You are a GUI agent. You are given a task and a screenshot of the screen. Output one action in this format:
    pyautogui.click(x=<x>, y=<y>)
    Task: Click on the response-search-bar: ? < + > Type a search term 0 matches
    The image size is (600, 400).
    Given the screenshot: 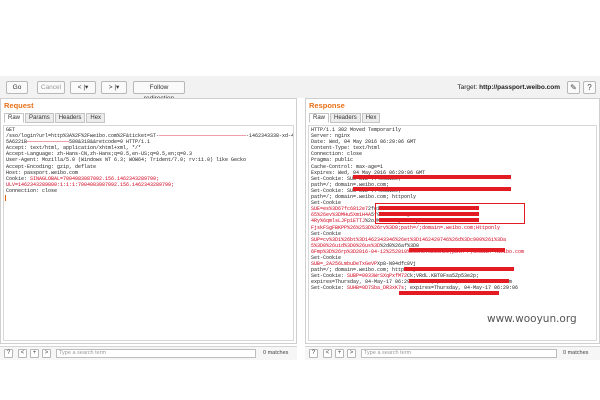 What is the action you would take?
    pyautogui.click(x=452, y=353)
    